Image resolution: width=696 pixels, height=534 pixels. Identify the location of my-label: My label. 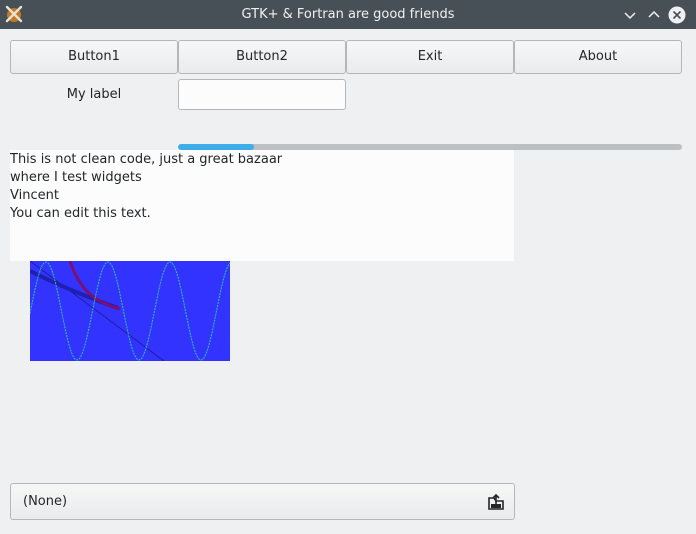
(94, 94).